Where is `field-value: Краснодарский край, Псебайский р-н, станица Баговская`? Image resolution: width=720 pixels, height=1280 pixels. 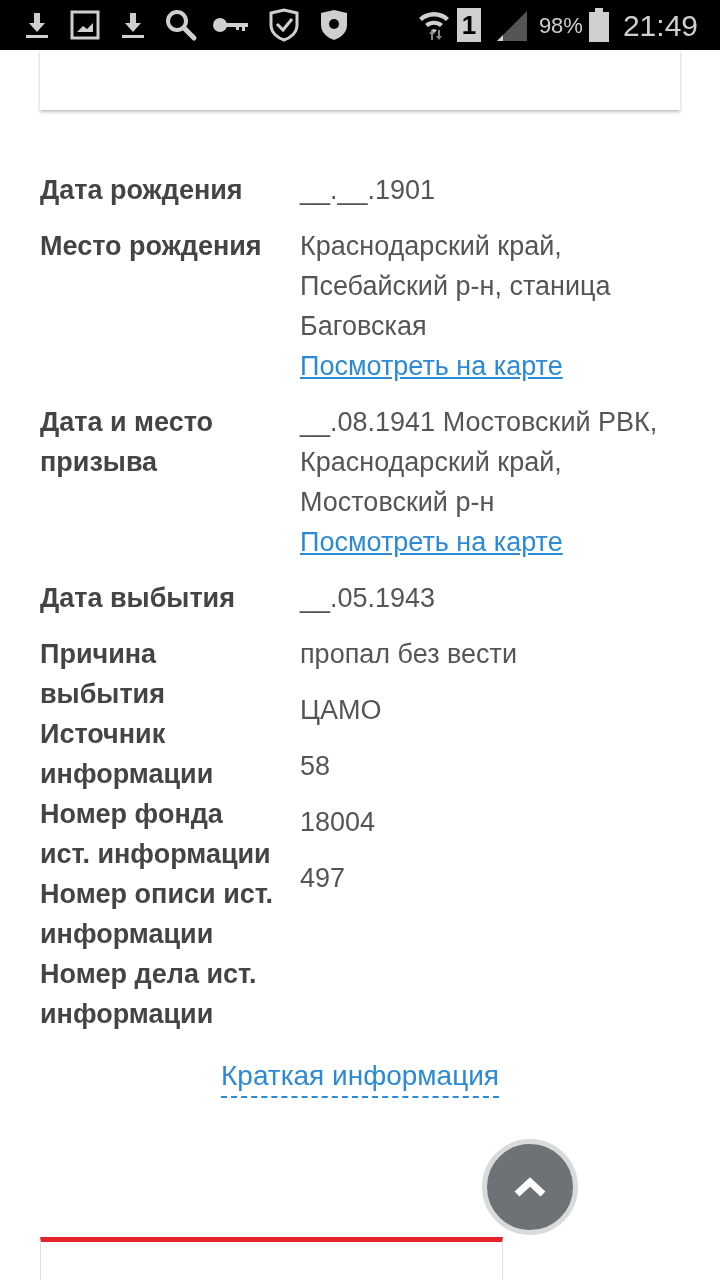 field-value: Краснодарский край, Псебайский р-н, станица Баговская is located at coordinates (456, 286).